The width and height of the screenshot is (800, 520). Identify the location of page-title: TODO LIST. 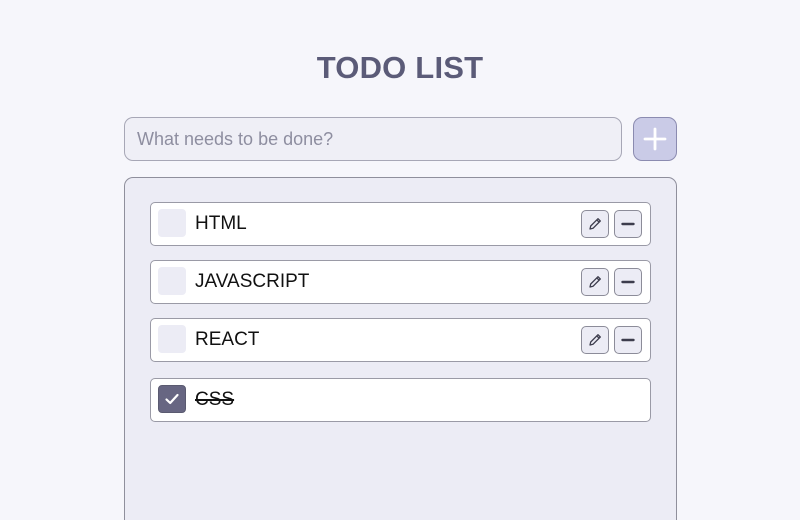
(400, 67).